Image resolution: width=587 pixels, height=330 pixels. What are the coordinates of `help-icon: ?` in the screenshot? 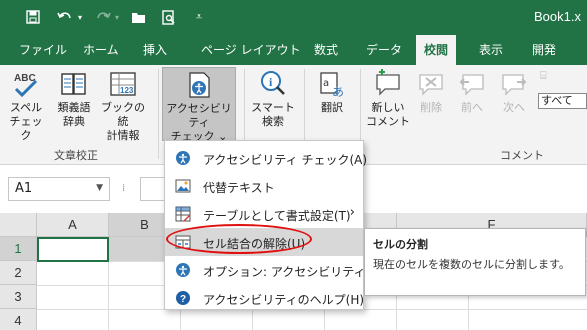 It's located at (183, 298).